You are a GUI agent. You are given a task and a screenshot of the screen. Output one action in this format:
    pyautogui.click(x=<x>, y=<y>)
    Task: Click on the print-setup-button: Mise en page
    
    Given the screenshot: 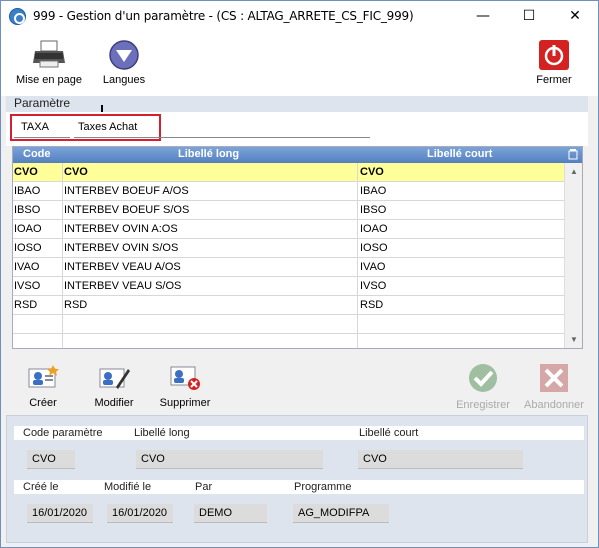 What is the action you would take?
    pyautogui.click(x=49, y=62)
    